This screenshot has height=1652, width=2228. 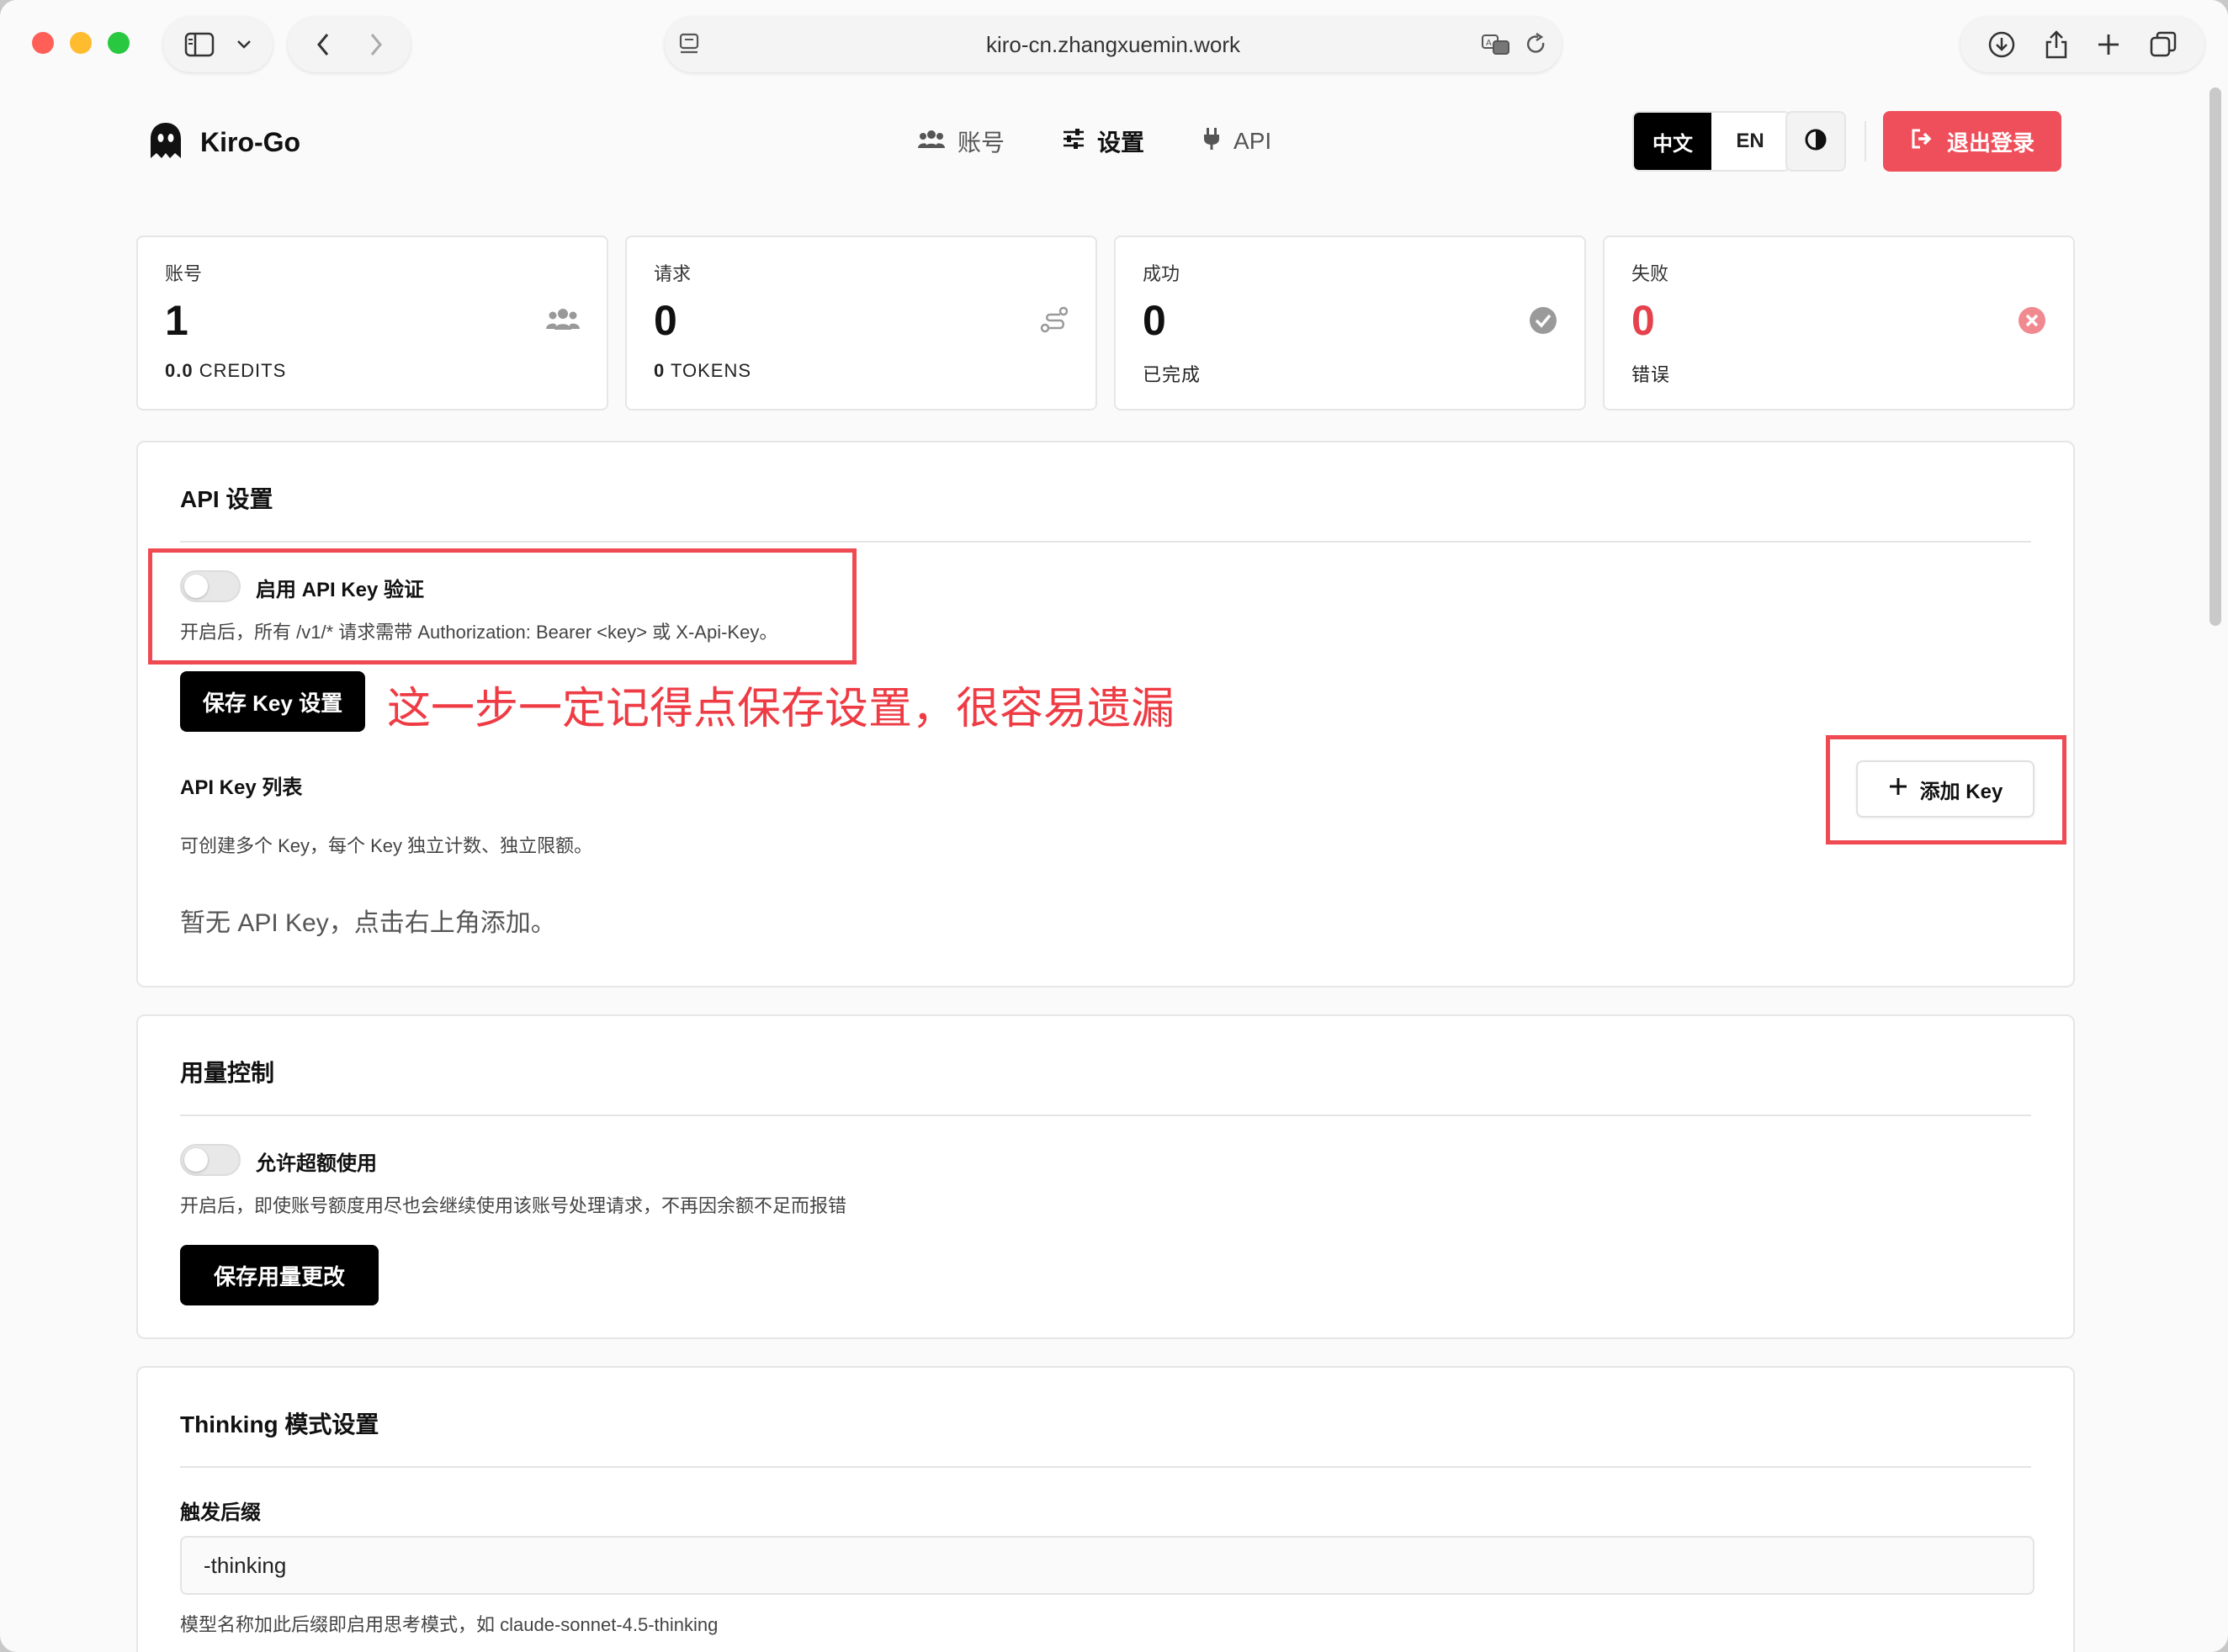 What do you see at coordinates (1054, 322) in the screenshot?
I see `route-icon` at bounding box center [1054, 322].